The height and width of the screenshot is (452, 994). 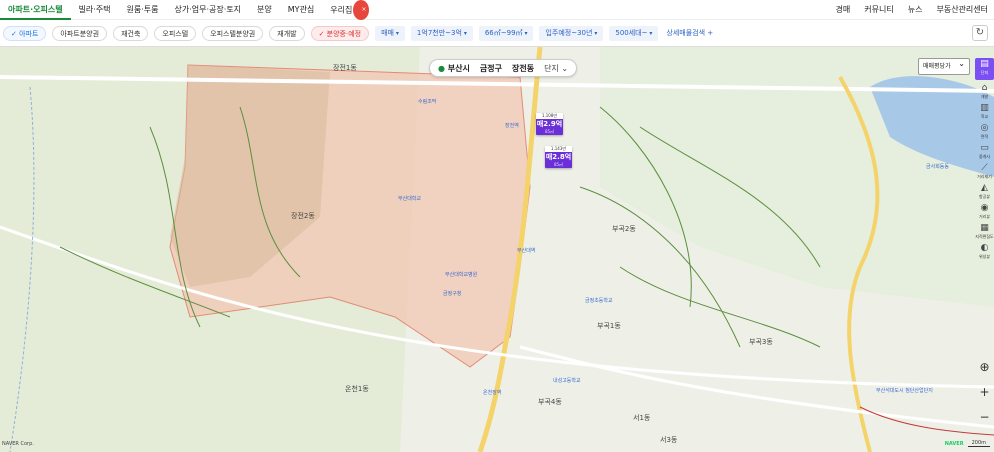 What do you see at coordinates (80, 33) in the screenshot?
I see `chip-apt-presale-right: 아파트분양권` at bounding box center [80, 33].